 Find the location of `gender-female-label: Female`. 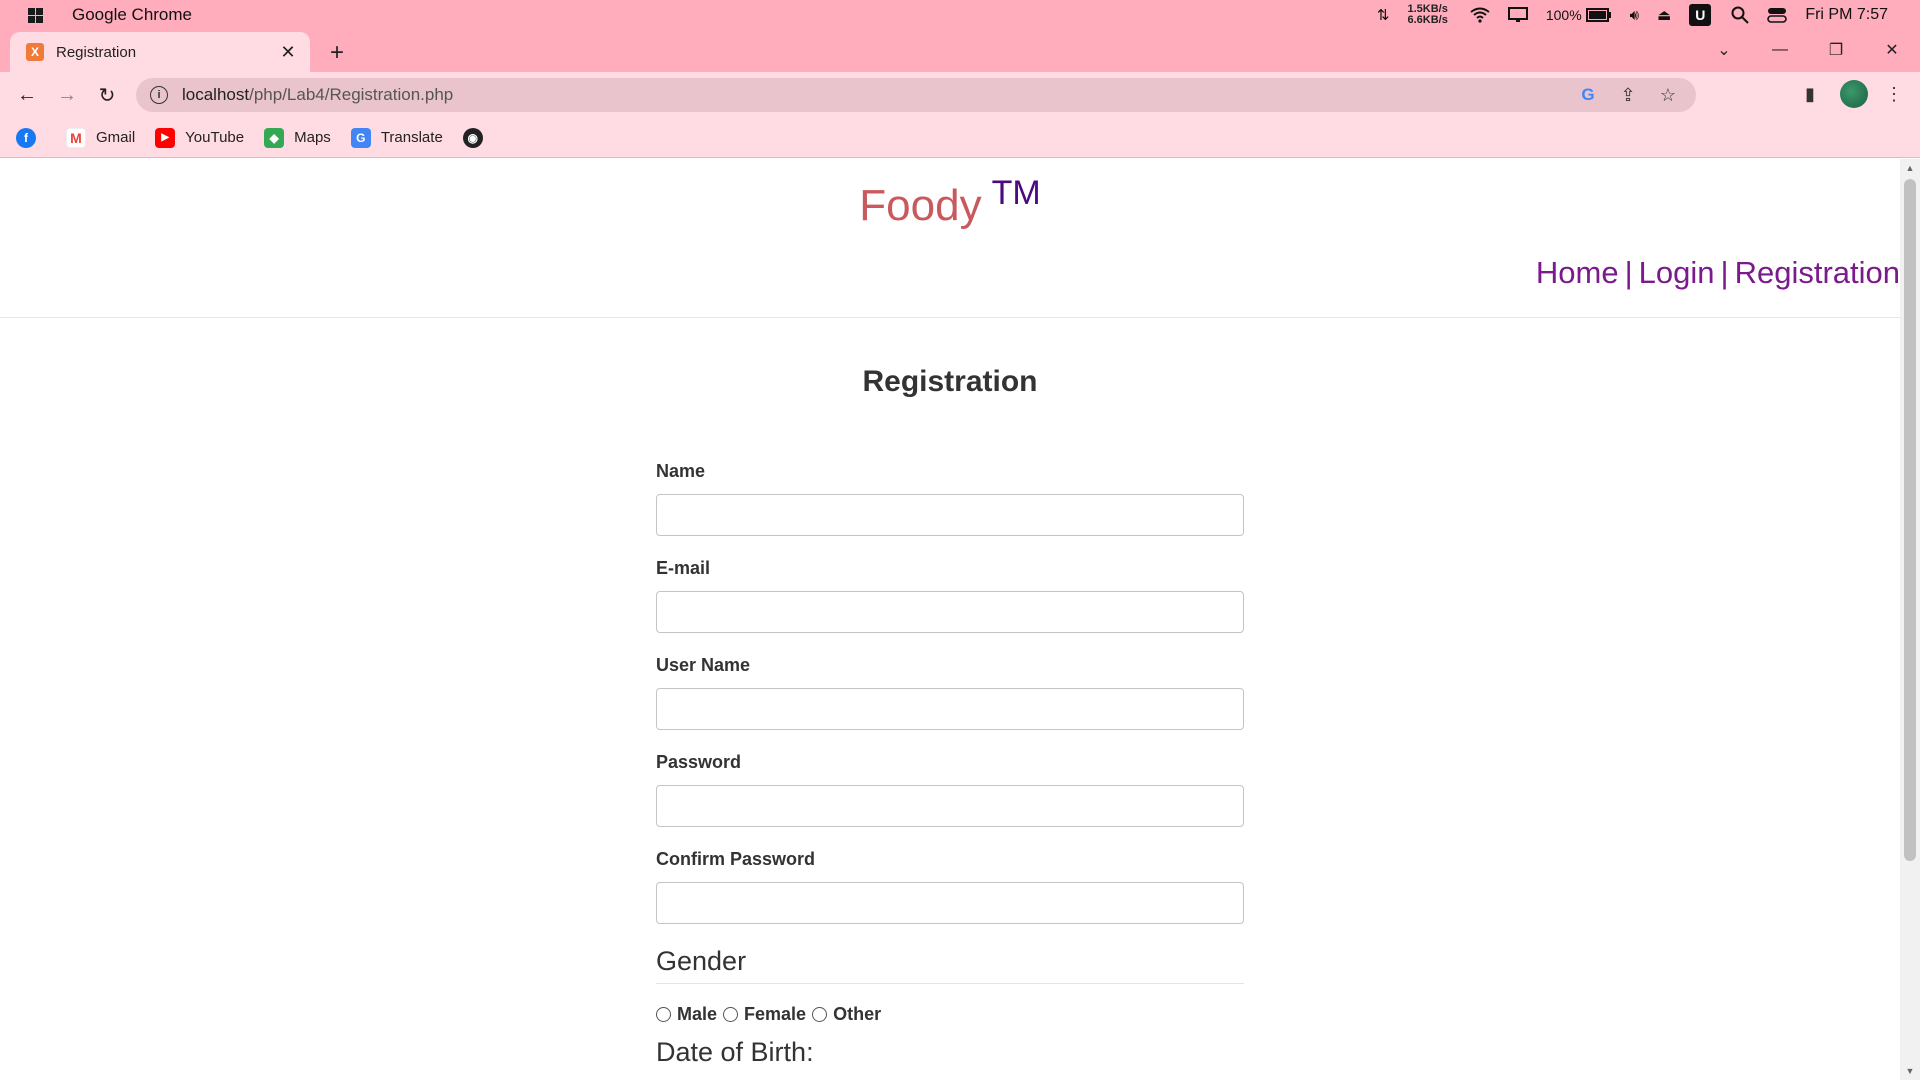

gender-female-label: Female is located at coordinates (775, 1014).